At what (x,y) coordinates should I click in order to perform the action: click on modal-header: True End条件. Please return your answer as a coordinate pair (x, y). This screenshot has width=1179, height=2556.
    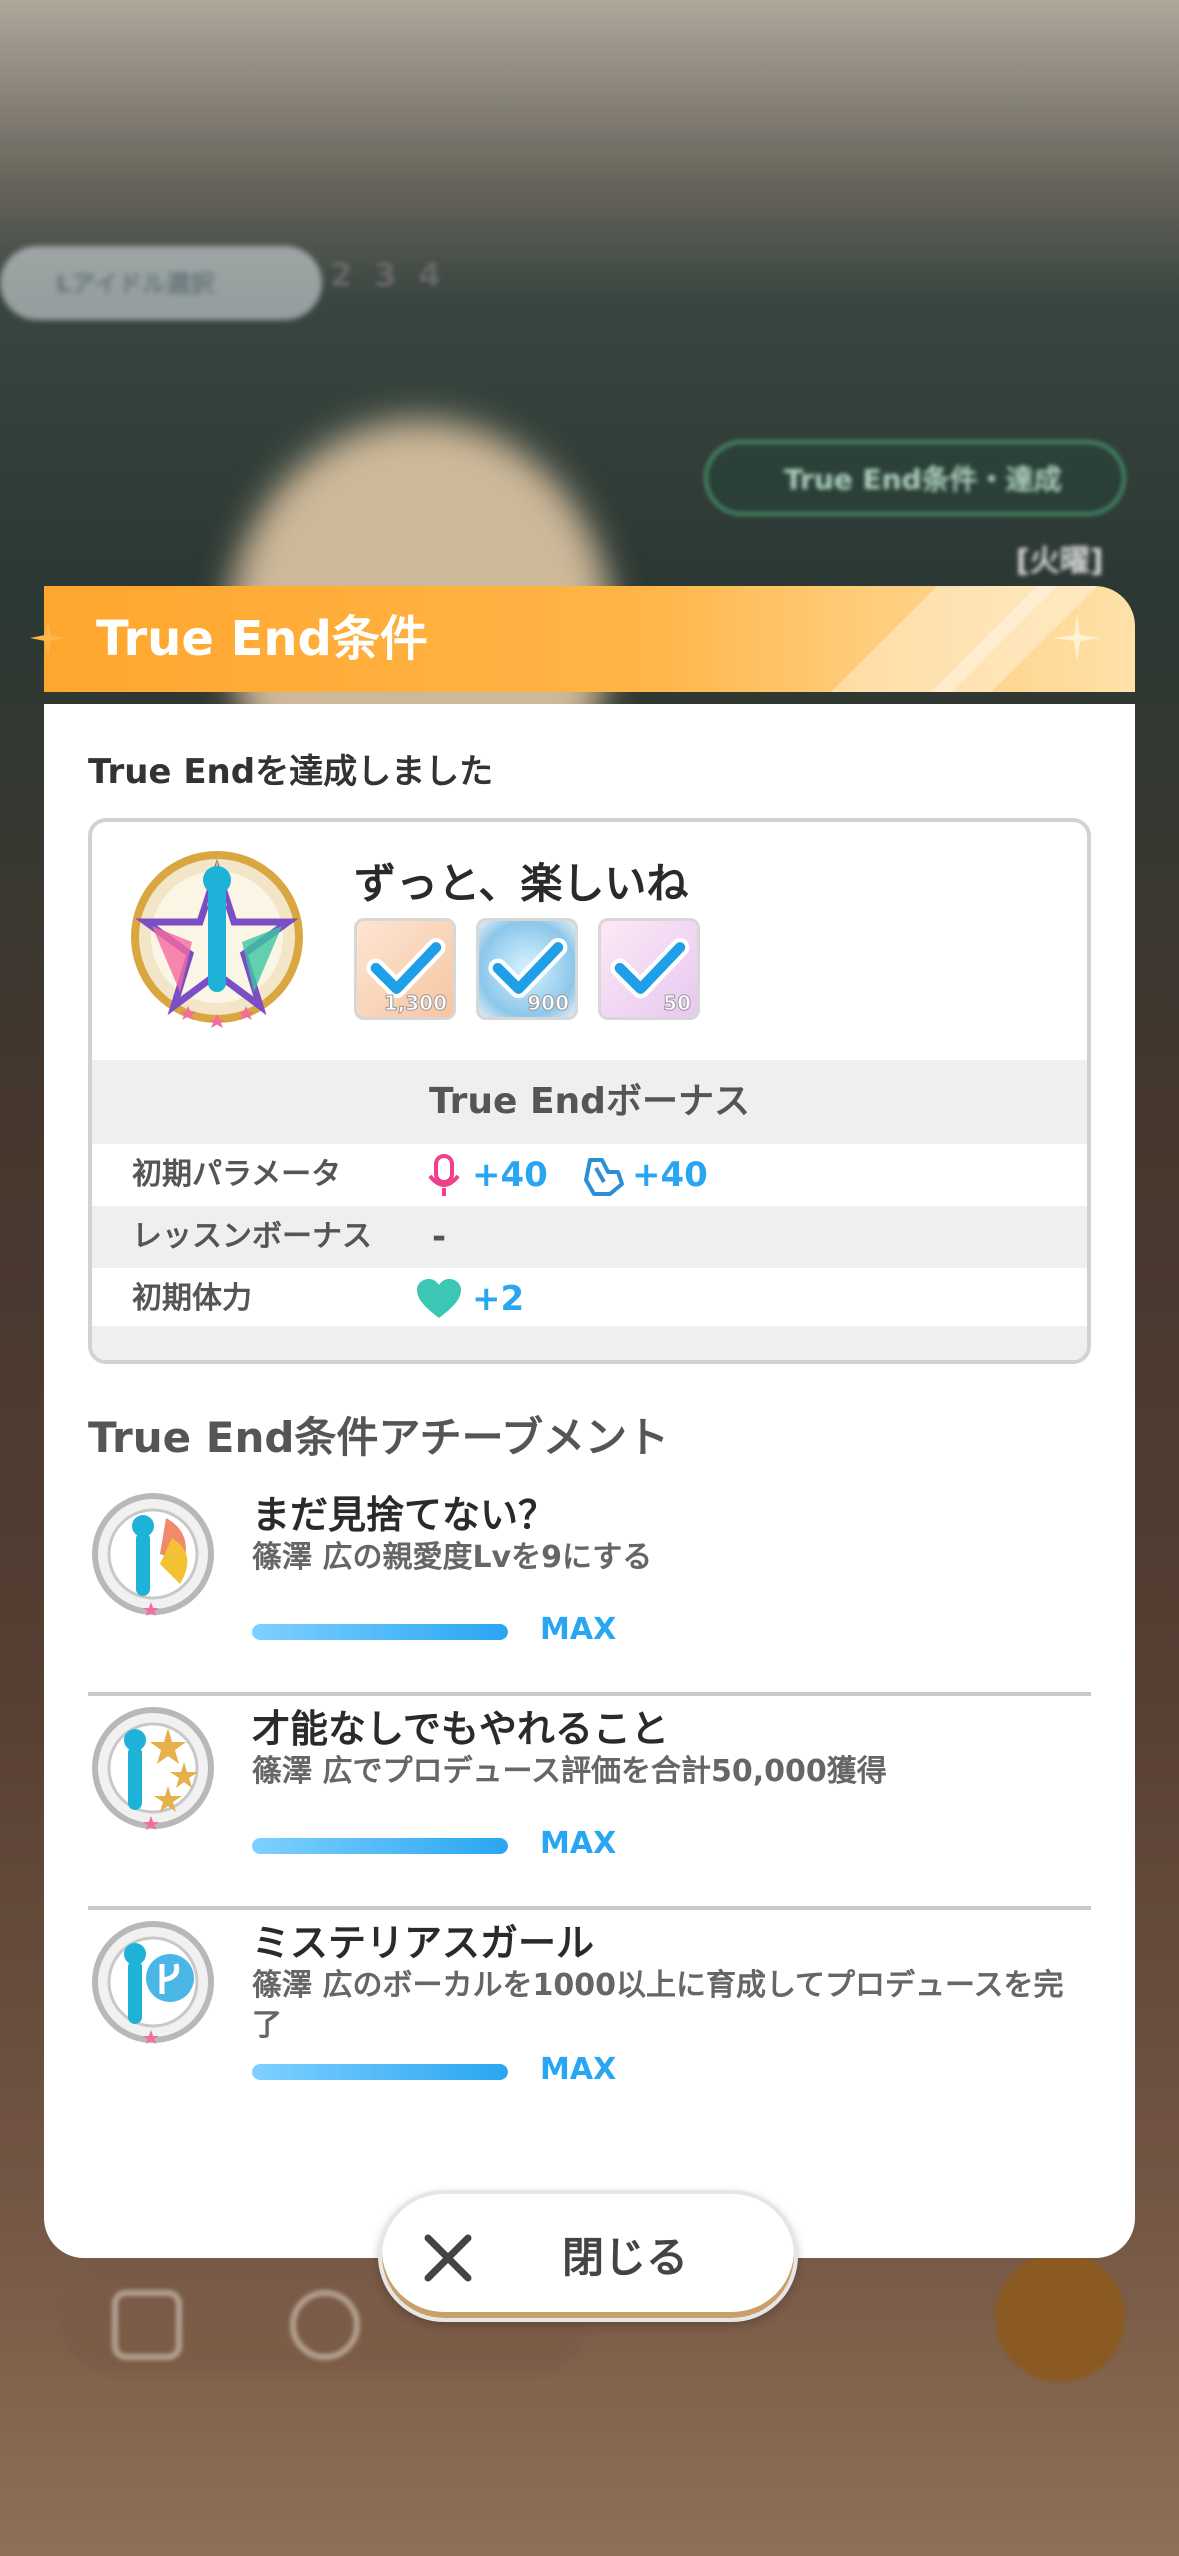
    Looking at the image, I should click on (589, 639).